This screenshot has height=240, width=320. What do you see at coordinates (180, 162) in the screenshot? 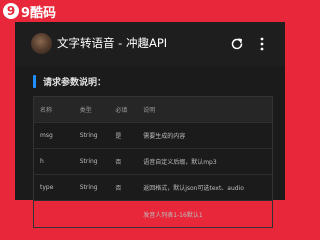
I see `param-desc: 语音自定义后缀，默认mp3` at bounding box center [180, 162].